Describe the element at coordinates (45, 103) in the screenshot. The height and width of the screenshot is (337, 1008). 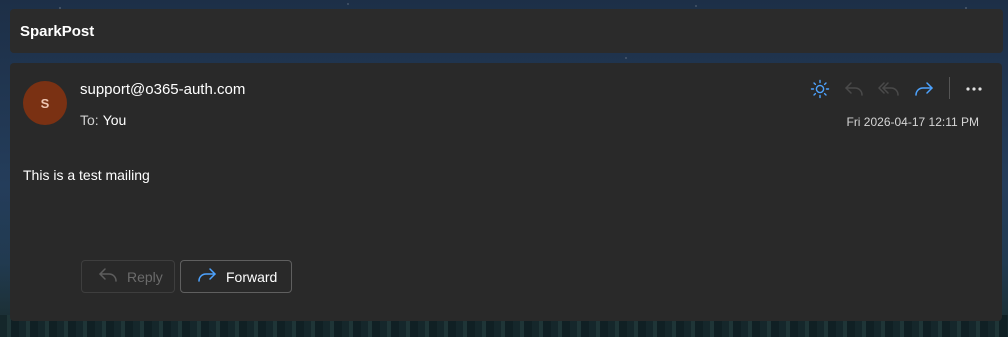
I see `avatar: S` at that location.